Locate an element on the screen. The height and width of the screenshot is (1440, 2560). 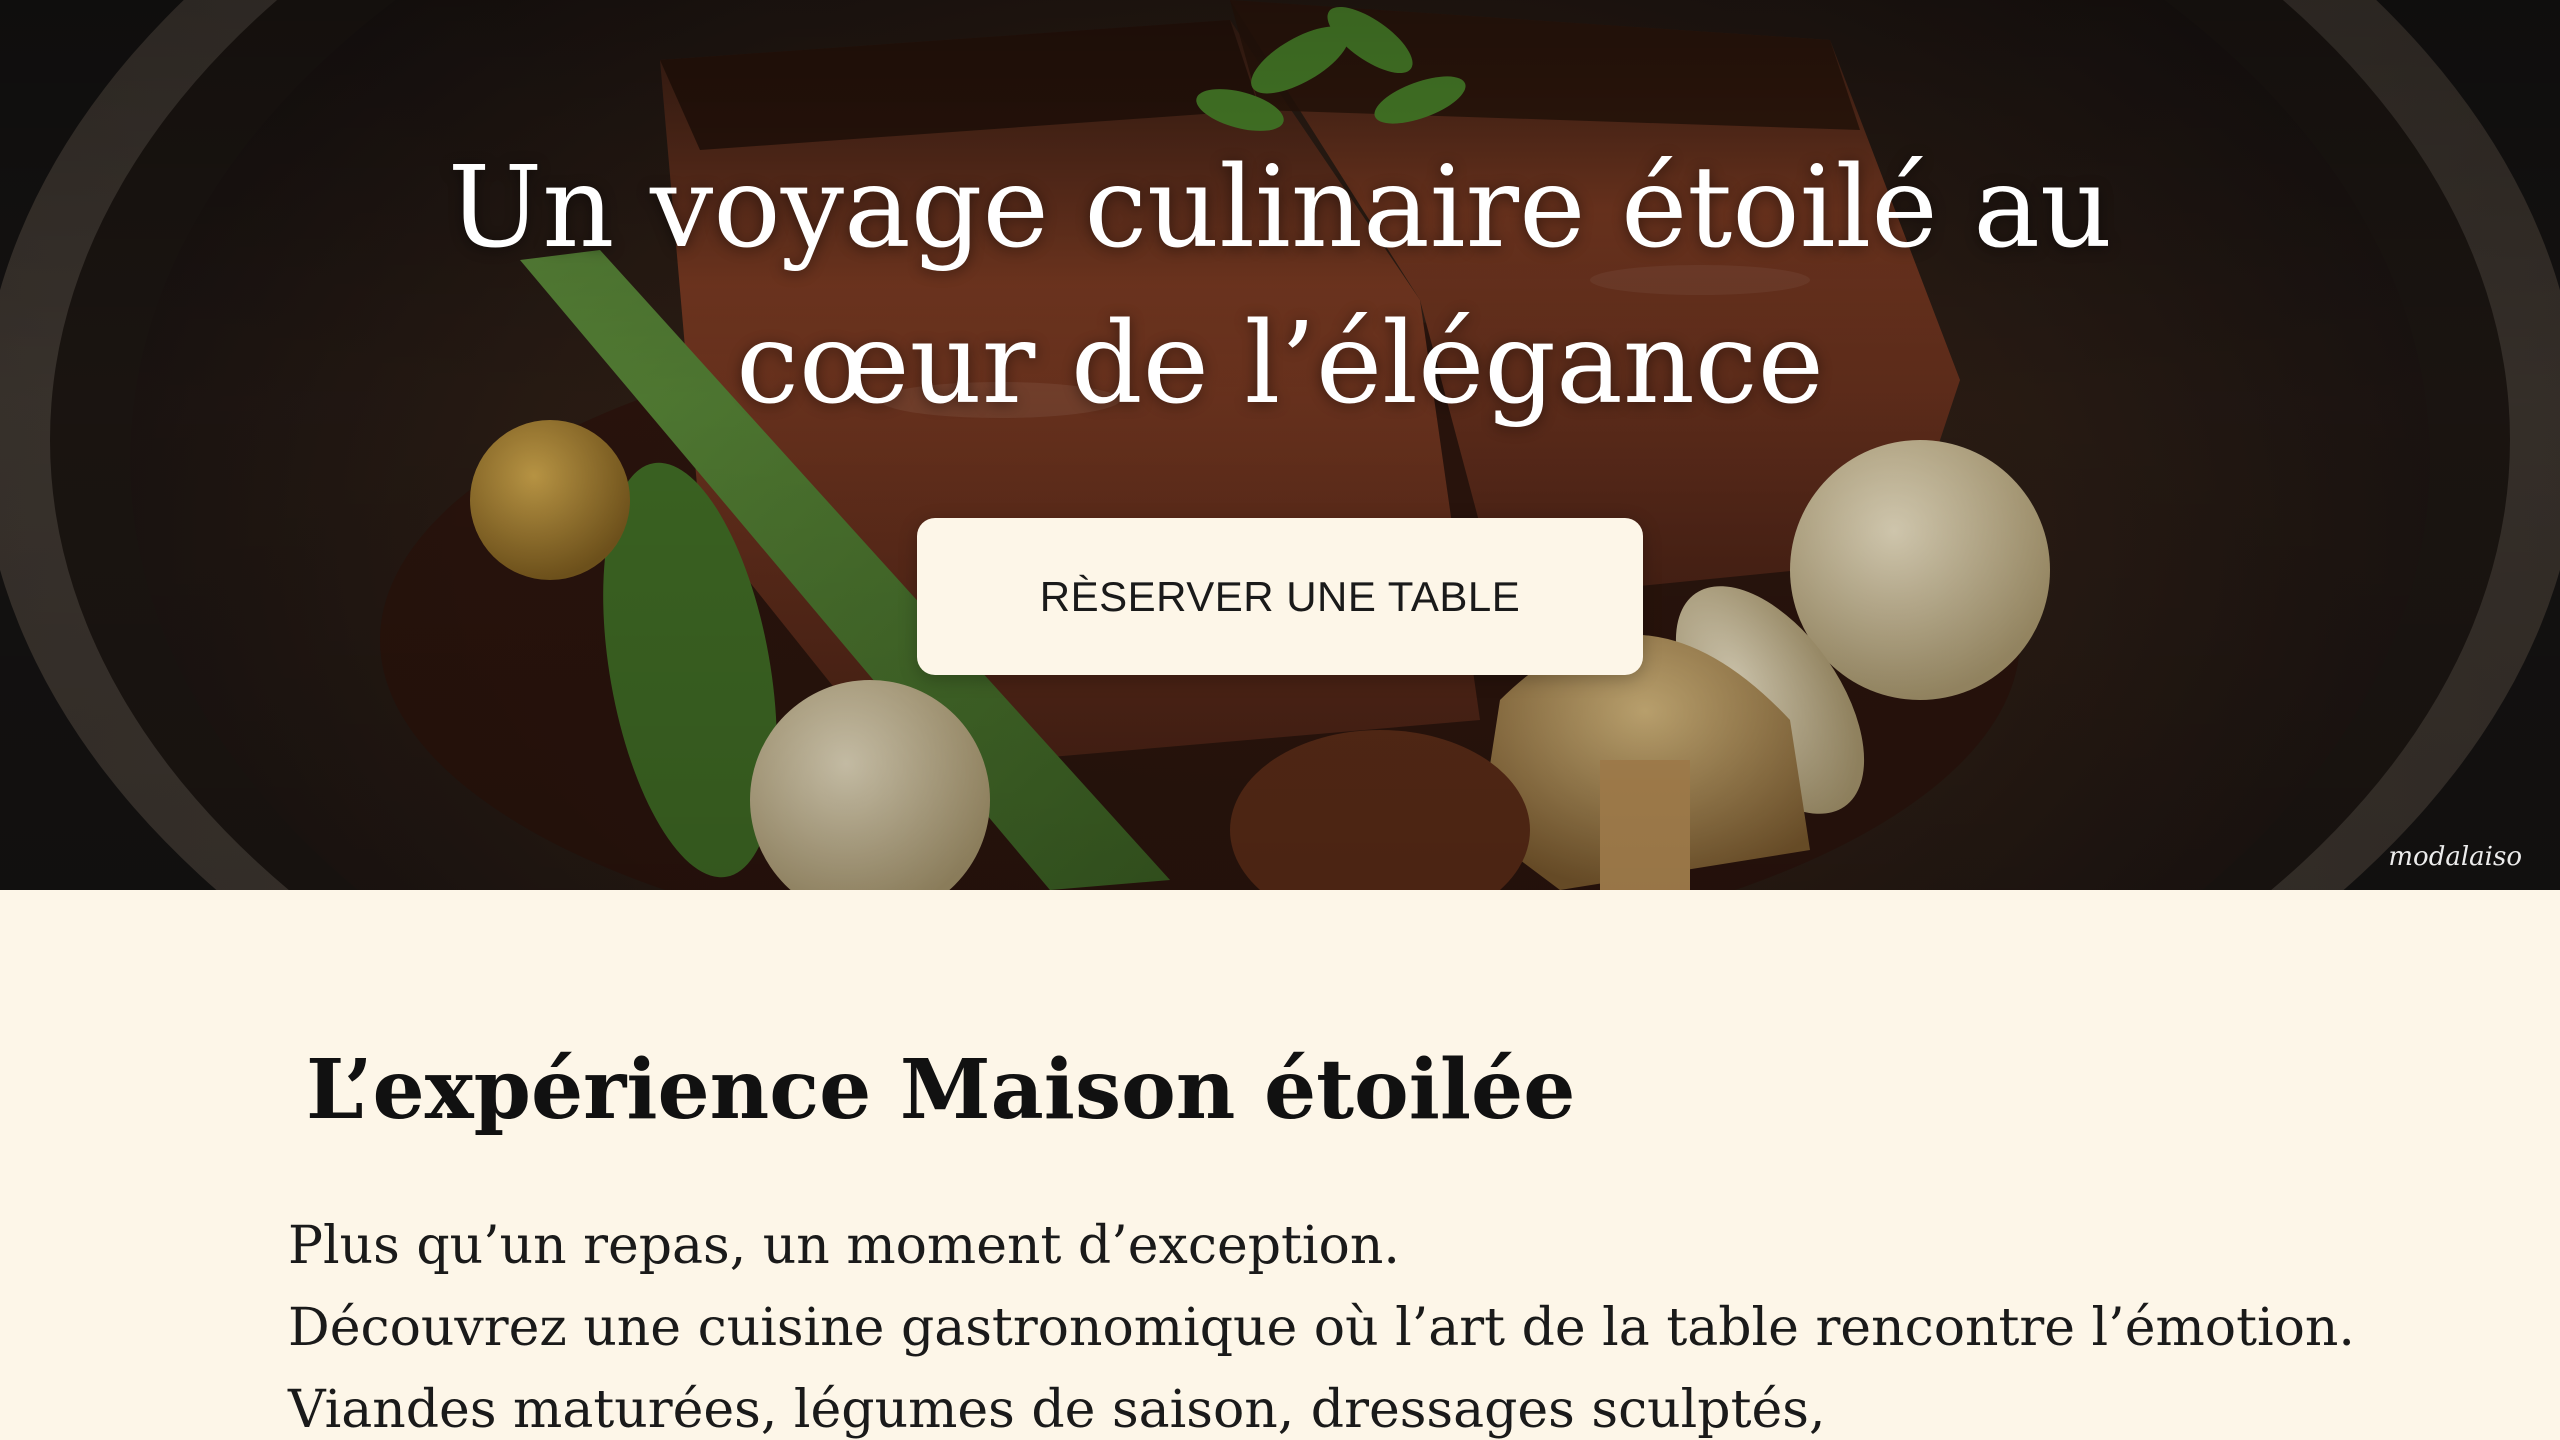
section-heading: L’expérience Maison étoilée is located at coordinates (941, 1090).